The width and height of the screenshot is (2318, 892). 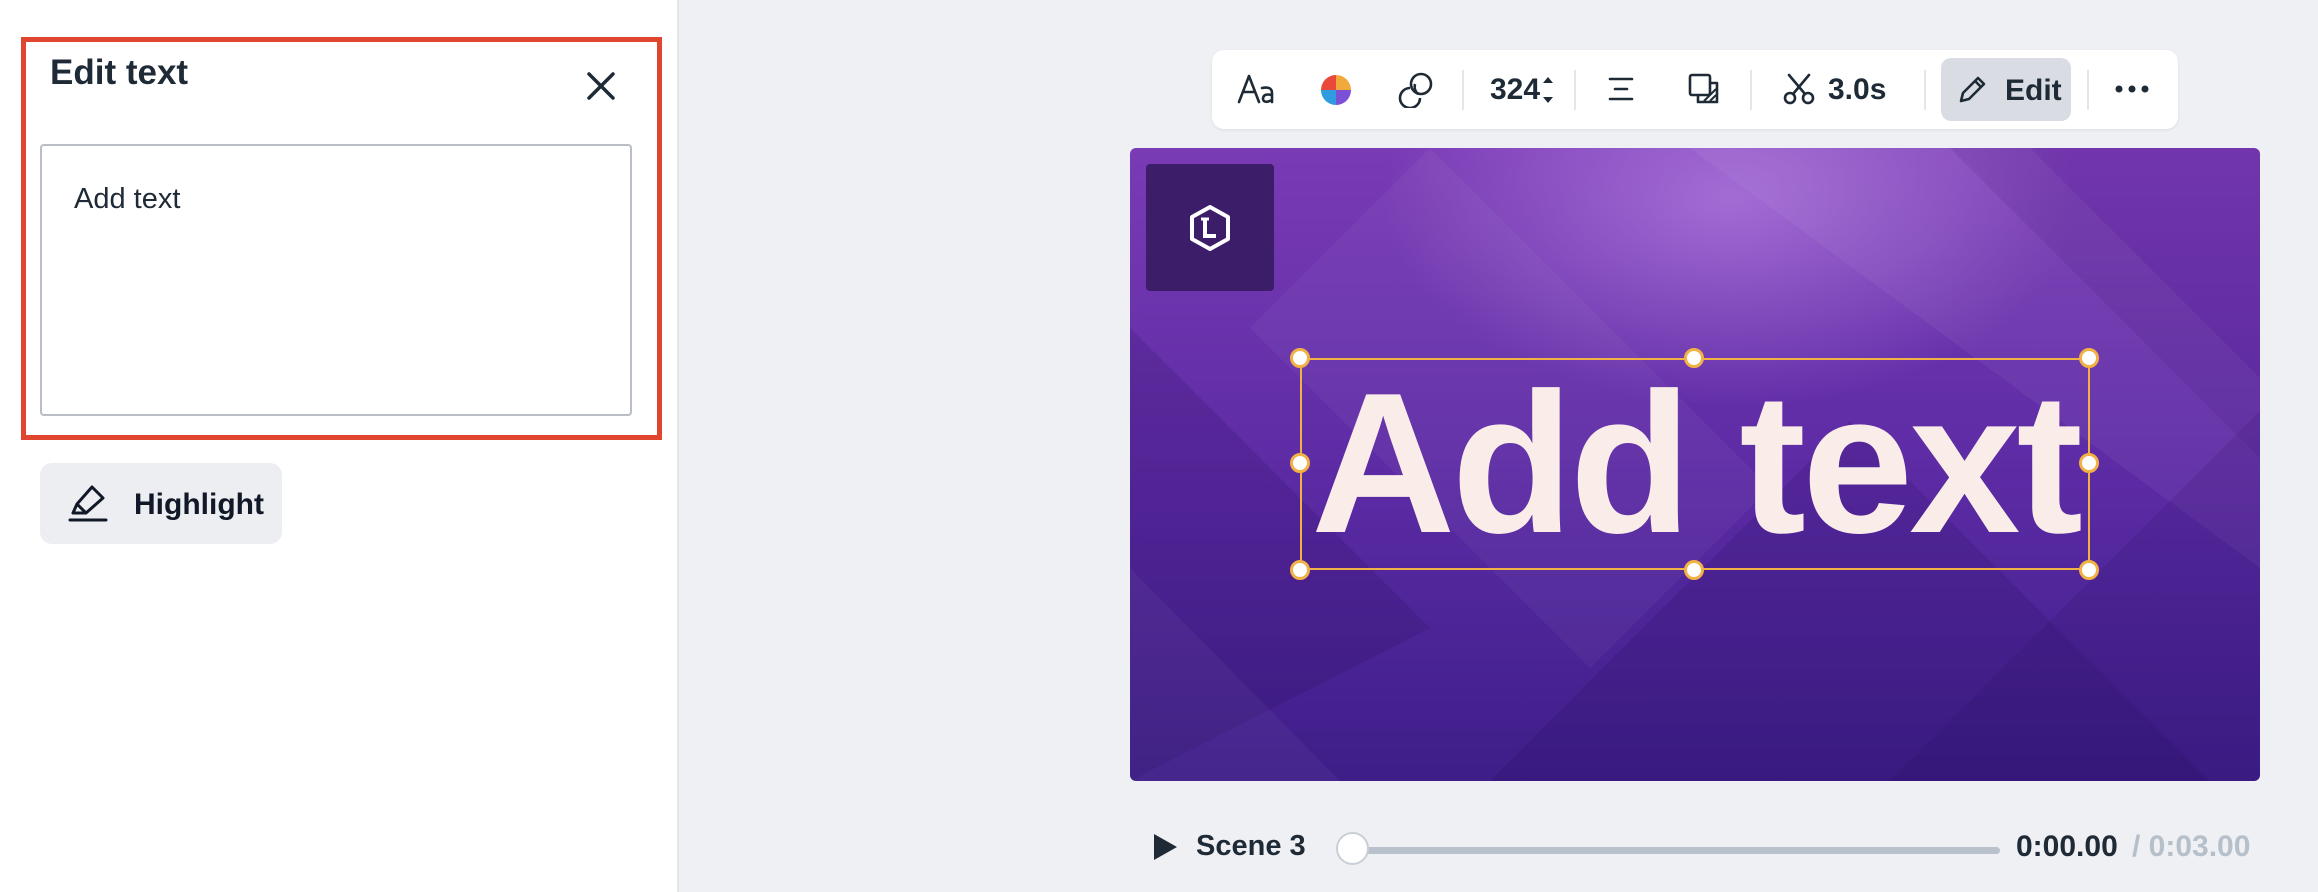 What do you see at coordinates (1695, 463) in the screenshot?
I see `canvas-text-element: Add text` at bounding box center [1695, 463].